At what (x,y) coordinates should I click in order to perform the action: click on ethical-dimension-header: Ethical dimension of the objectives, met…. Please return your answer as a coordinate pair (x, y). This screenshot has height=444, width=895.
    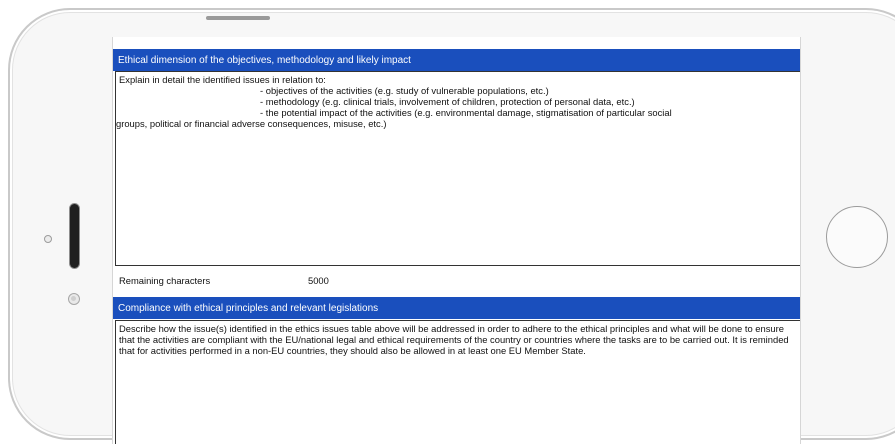
    Looking at the image, I should click on (456, 60).